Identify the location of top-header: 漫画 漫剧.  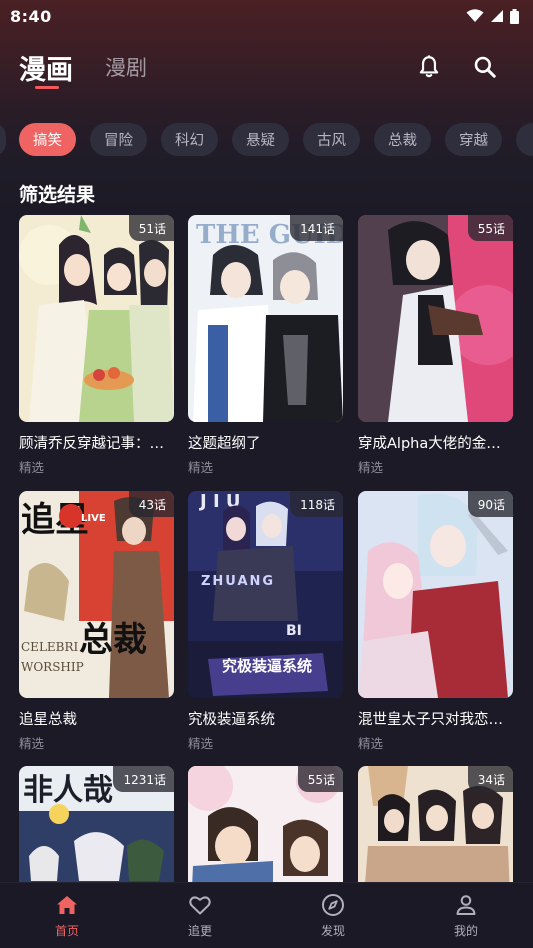
(266, 70).